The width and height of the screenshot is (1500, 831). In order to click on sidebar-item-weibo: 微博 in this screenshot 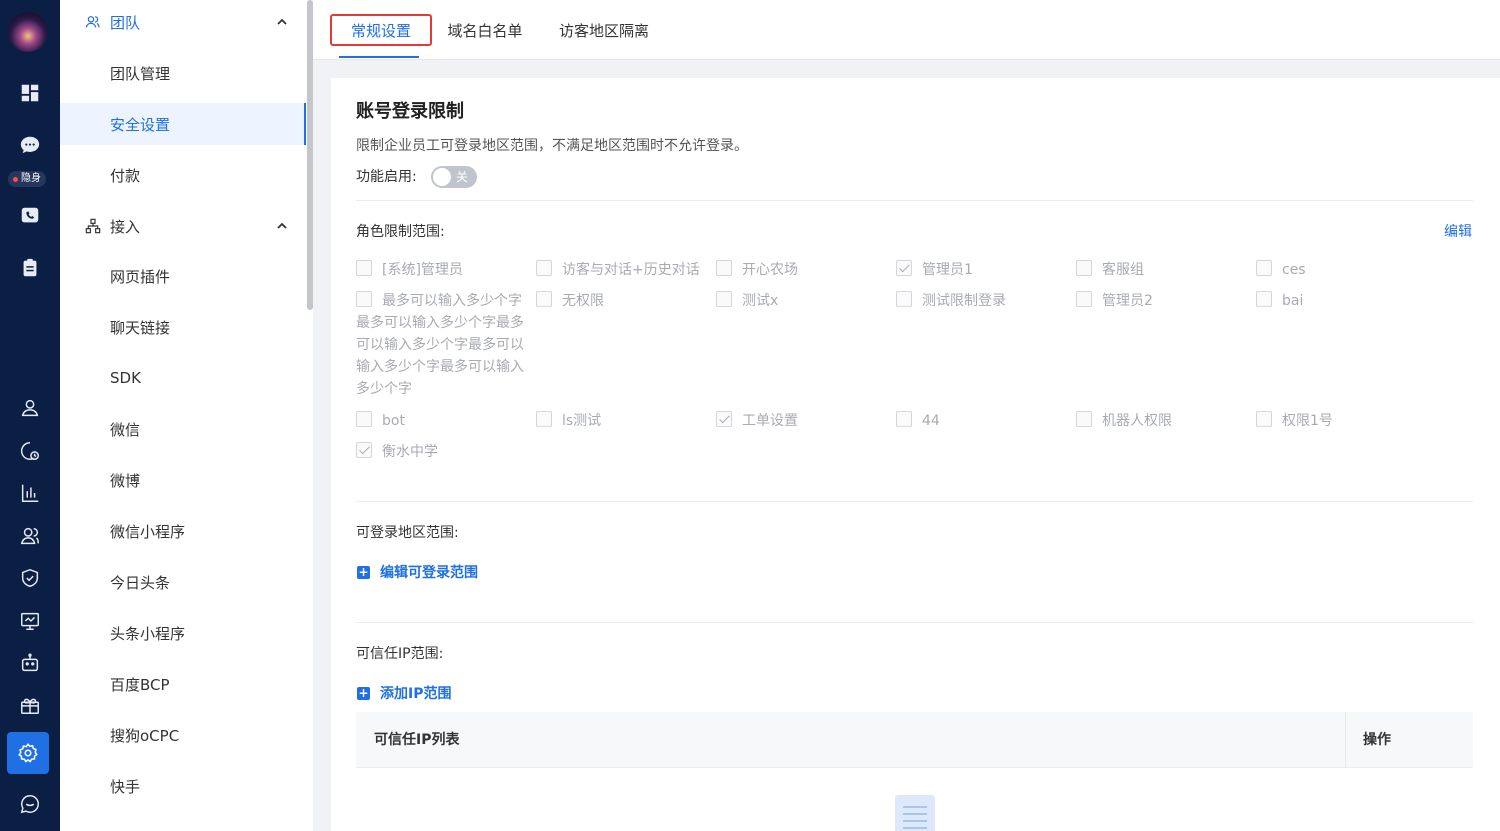, I will do `click(183, 480)`.